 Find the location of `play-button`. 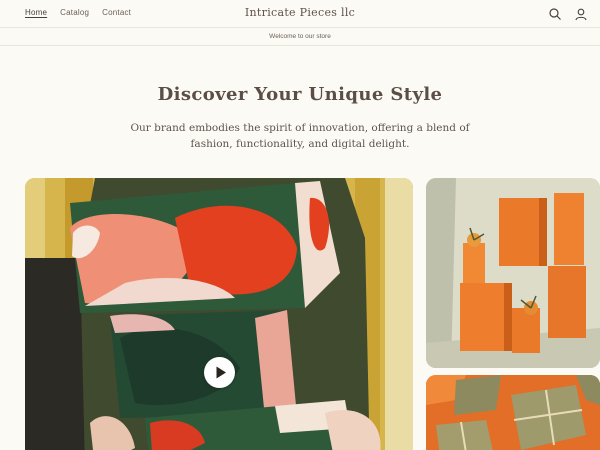

play-button is located at coordinates (219, 372).